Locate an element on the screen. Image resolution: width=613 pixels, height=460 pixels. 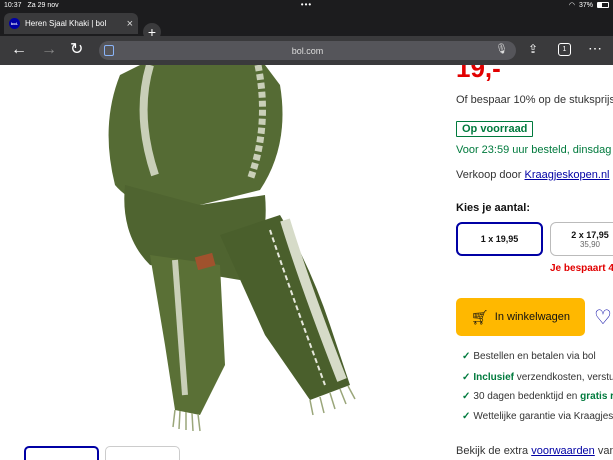
microphone-icon: 🎙 is located at coordinates (501, 49).